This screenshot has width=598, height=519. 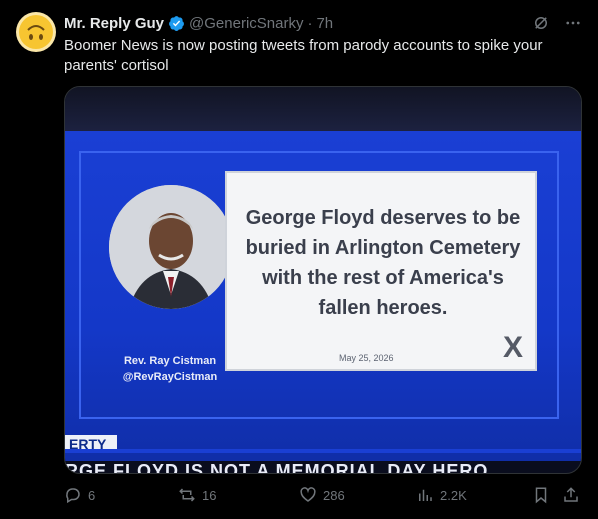 I want to click on like-count: 286, so click(x=334, y=495).